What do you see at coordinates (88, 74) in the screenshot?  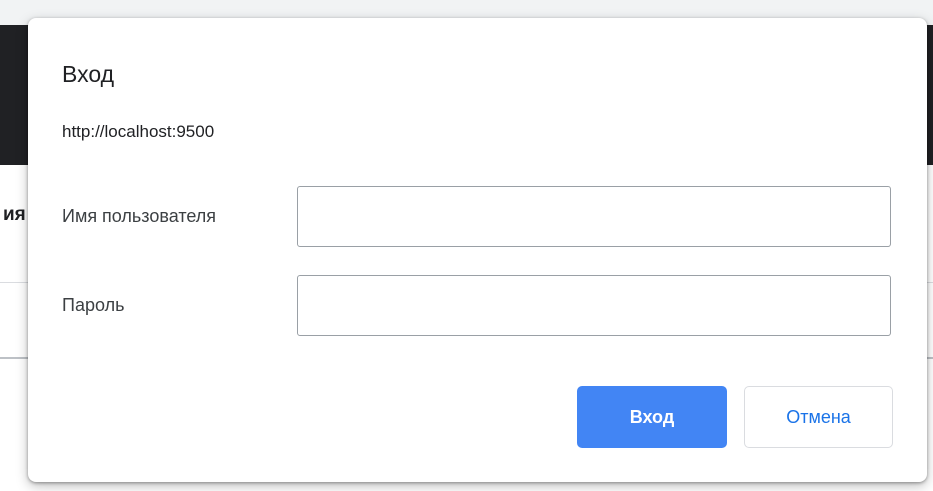 I see `dialog-title: Вход` at bounding box center [88, 74].